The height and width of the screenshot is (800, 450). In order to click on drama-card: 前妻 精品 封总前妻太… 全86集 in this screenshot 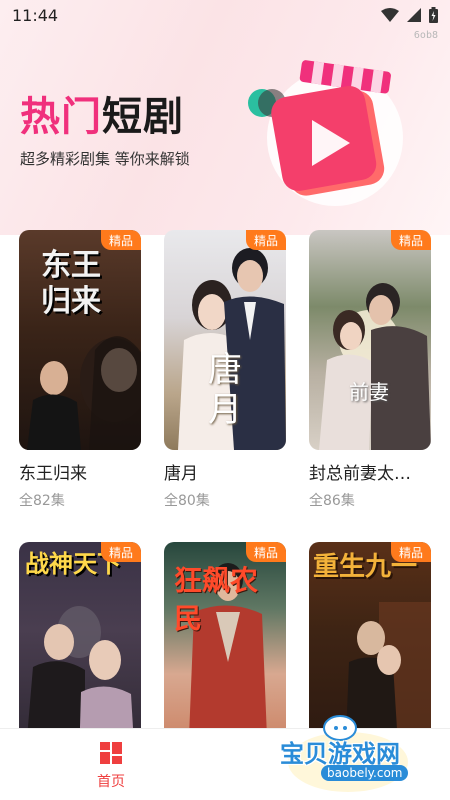, I will do `click(370, 370)`.